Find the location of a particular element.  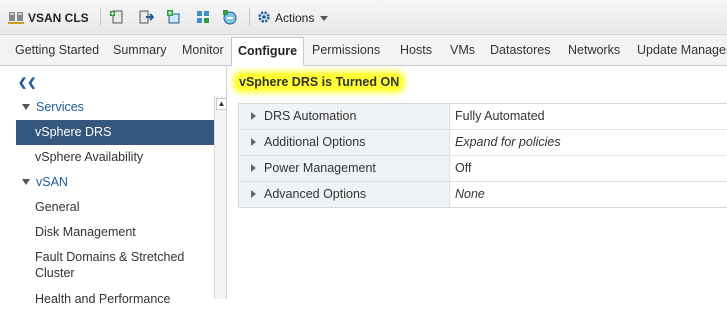

tab-networks: Networks is located at coordinates (594, 53).